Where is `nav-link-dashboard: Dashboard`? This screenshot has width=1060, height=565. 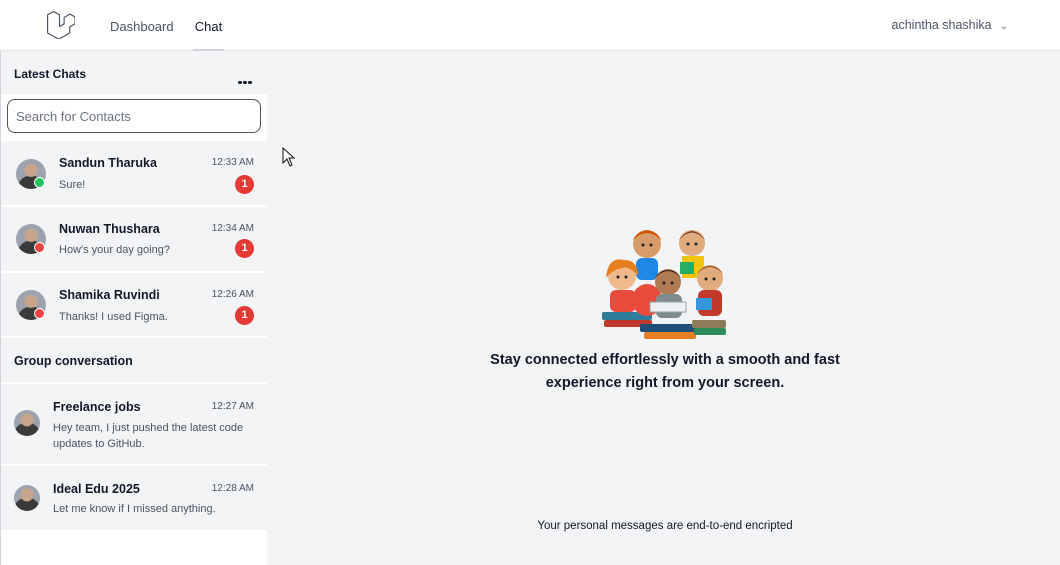
nav-link-dashboard: Dashboard is located at coordinates (142, 25).